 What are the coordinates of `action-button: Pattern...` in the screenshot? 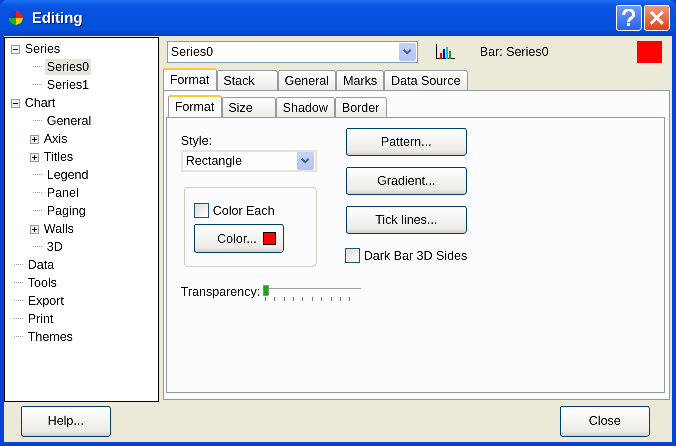 It's located at (406, 142).